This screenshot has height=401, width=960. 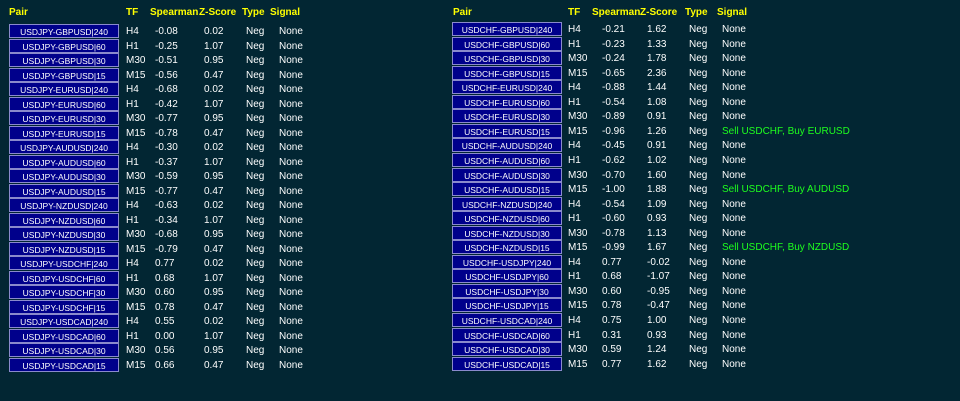 What do you see at coordinates (507, 189) in the screenshot?
I see `pair-button: USDCHF-AUDUSD|15` at bounding box center [507, 189].